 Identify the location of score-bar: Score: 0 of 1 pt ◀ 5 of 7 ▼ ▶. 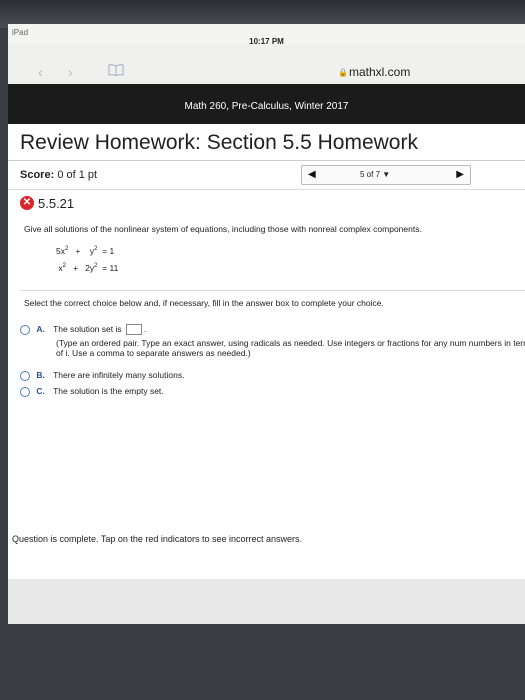
(266, 175).